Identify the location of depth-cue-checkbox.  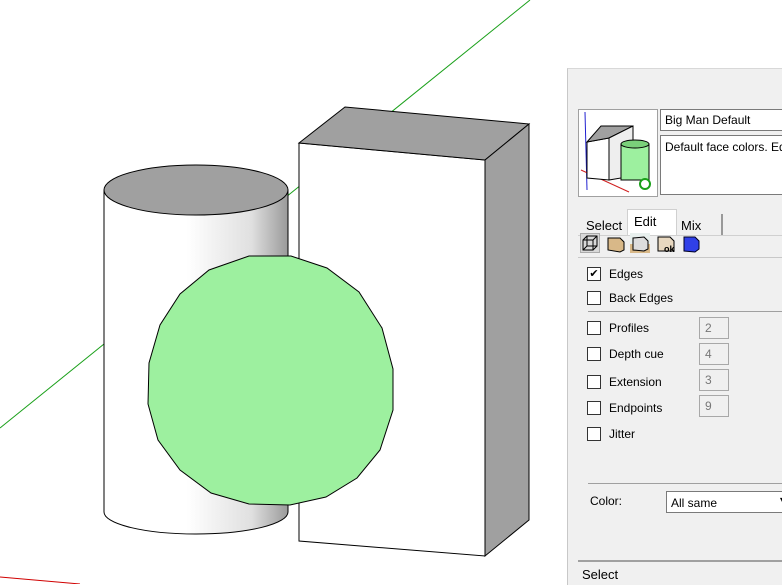
(594, 354).